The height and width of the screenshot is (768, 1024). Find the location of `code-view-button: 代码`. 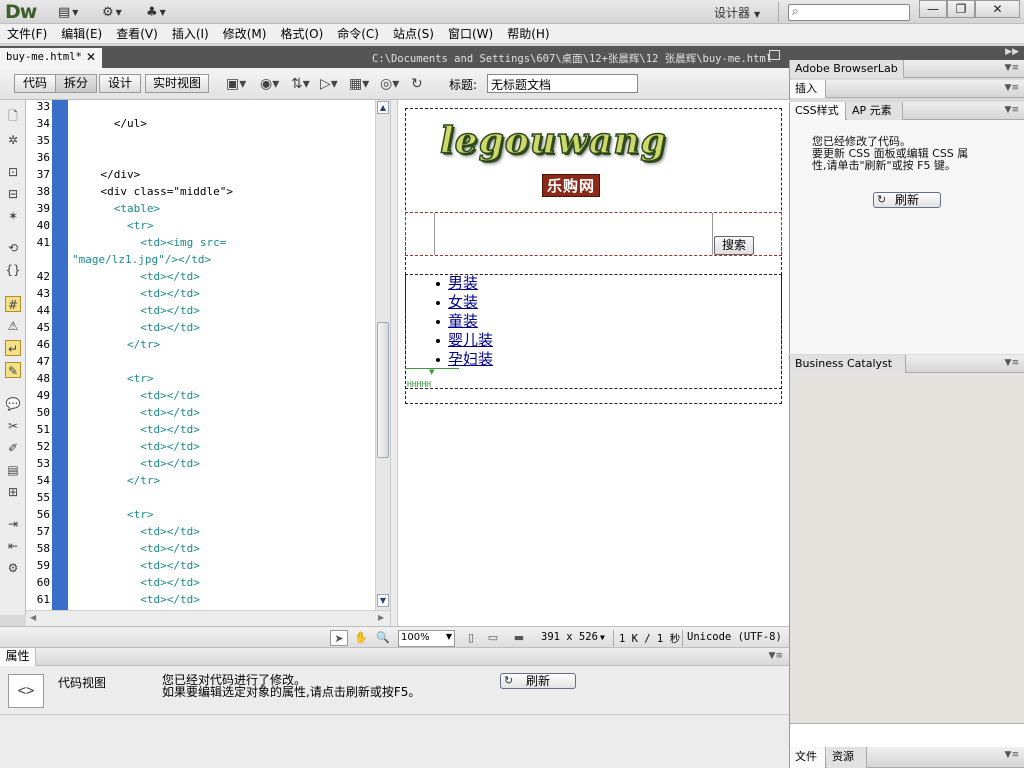

code-view-button: 代码 is located at coordinates (35, 83).